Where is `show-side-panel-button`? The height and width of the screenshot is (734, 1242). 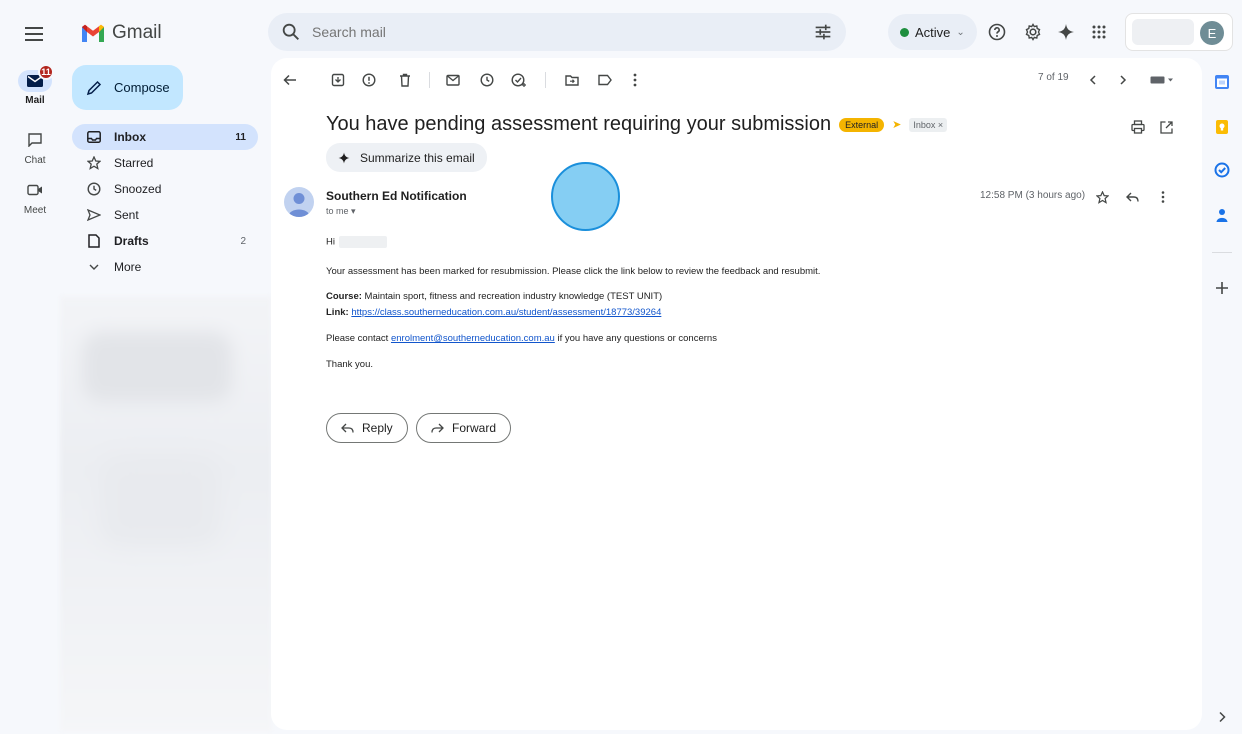
show-side-panel-button is located at coordinates (1222, 717).